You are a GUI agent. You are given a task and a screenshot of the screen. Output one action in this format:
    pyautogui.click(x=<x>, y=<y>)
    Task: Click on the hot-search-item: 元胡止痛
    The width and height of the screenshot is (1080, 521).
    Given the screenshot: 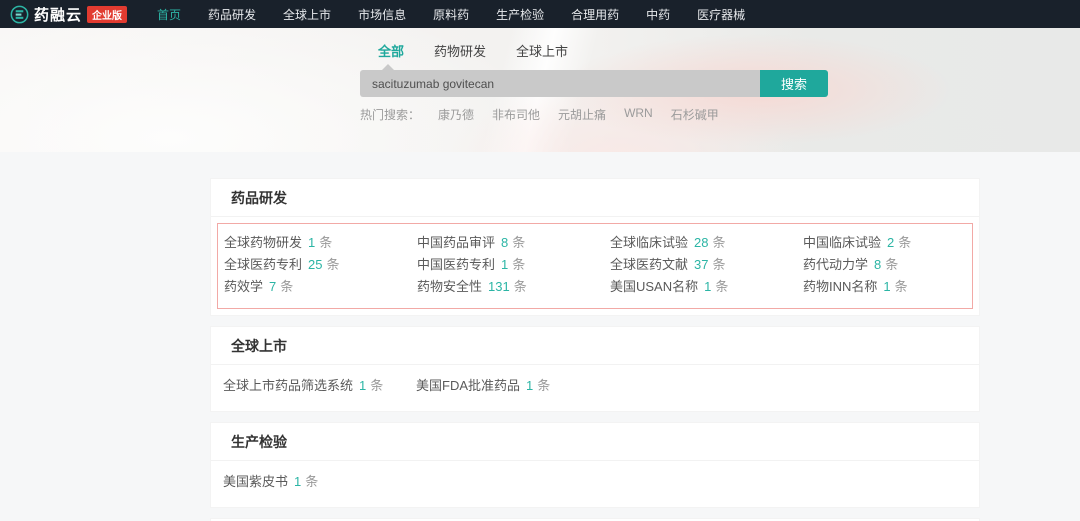 What is the action you would take?
    pyautogui.click(x=582, y=114)
    